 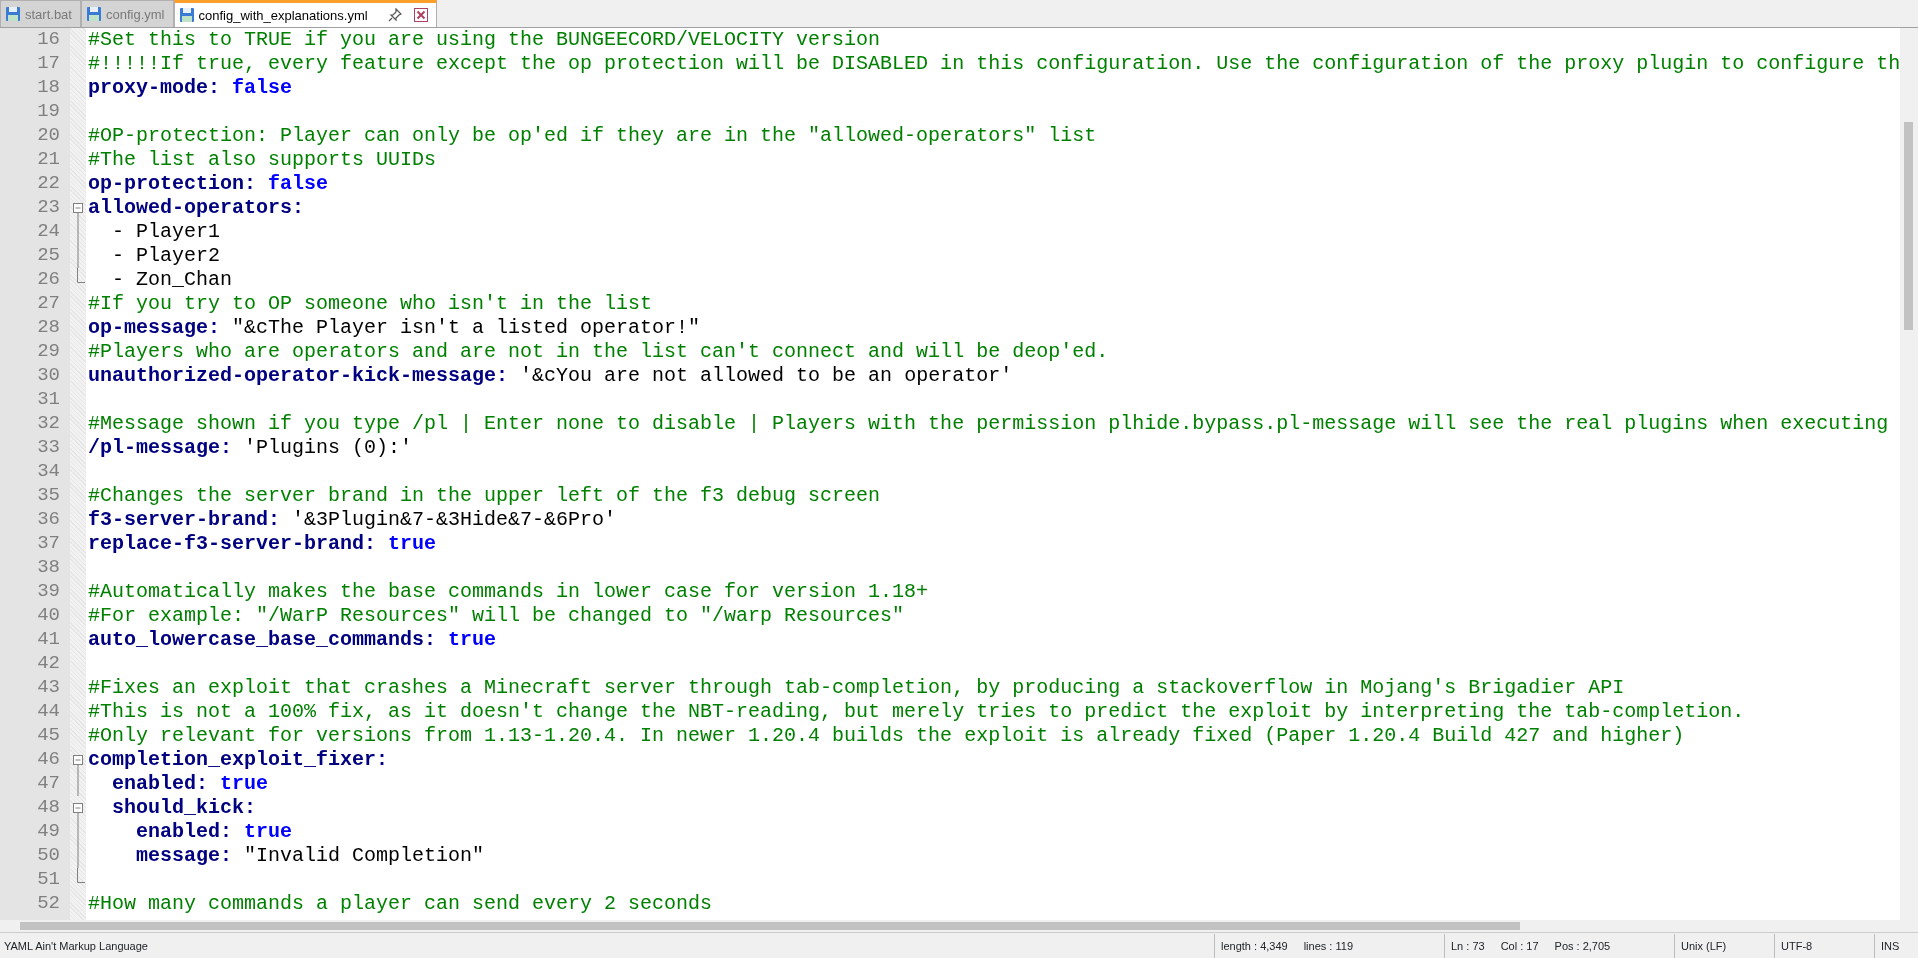 I want to click on line-number: 42, so click(x=48, y=664).